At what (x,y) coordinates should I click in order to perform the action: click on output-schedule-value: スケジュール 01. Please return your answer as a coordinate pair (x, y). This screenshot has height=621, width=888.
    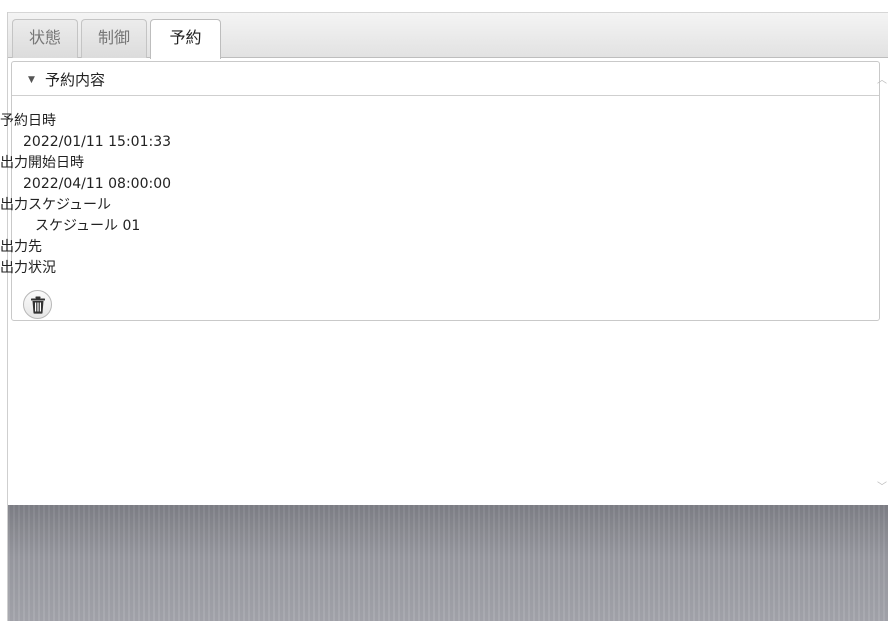
    Looking at the image, I should click on (88, 226).